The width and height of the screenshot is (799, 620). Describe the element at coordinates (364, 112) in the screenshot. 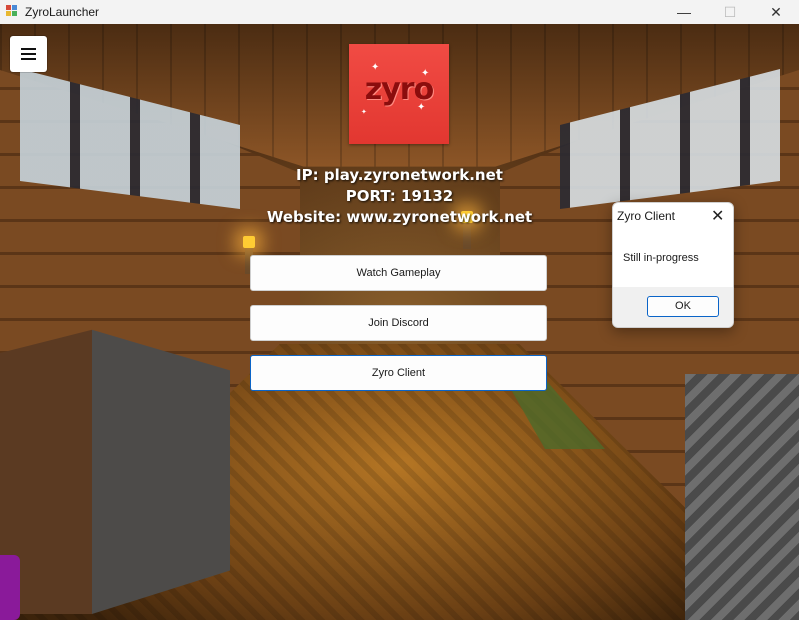

I see `sparkle-icon: ✦` at that location.